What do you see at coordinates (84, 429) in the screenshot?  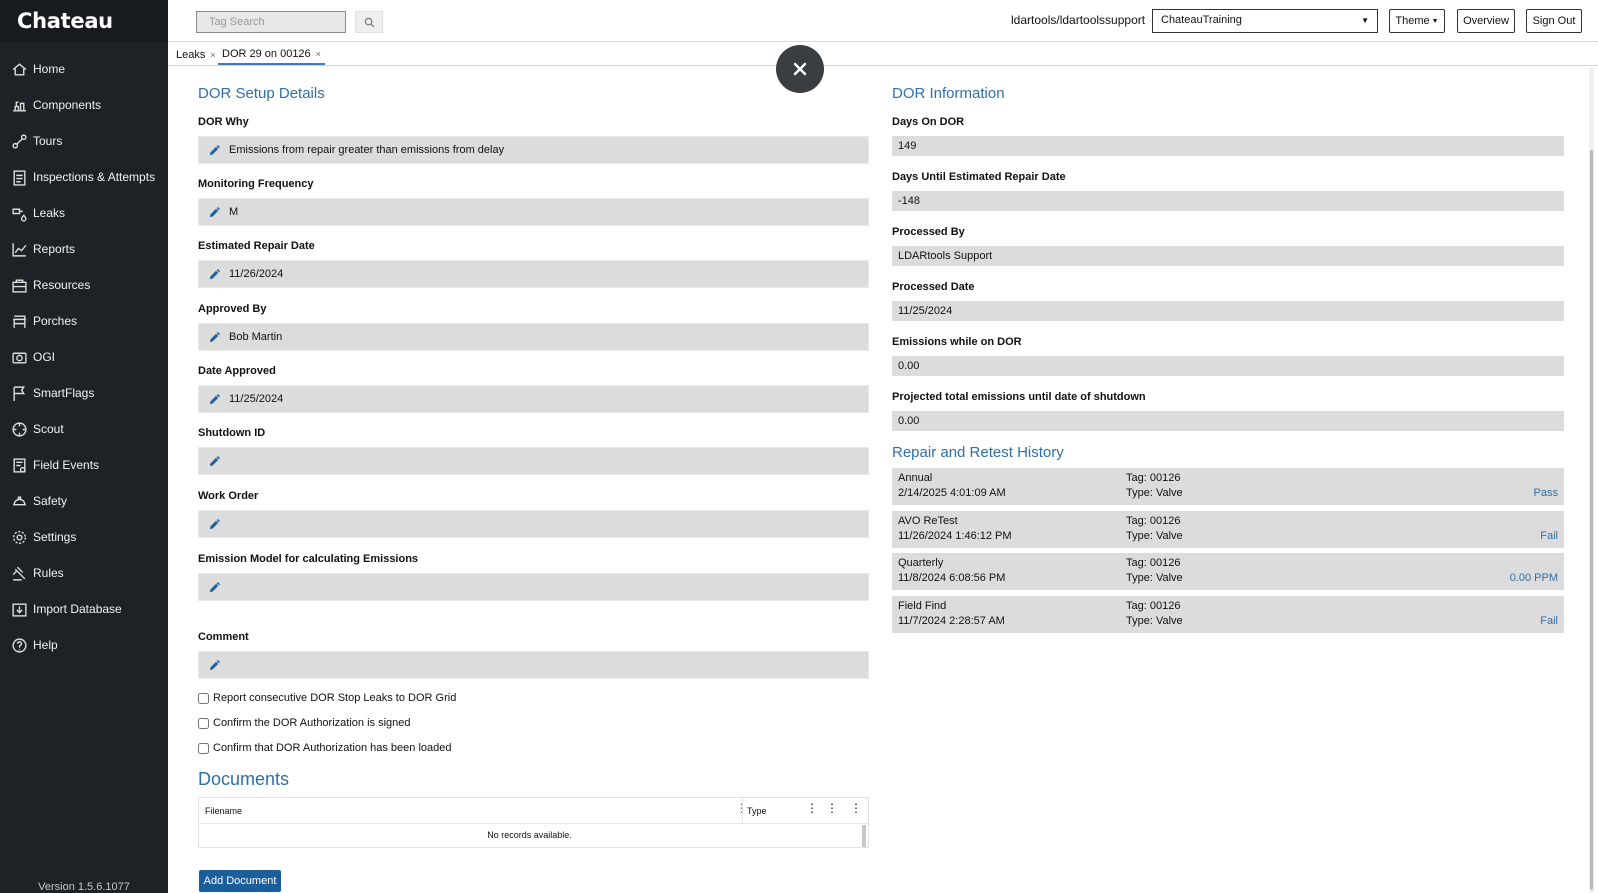 I see `sidebar-item-scout: Scout` at bounding box center [84, 429].